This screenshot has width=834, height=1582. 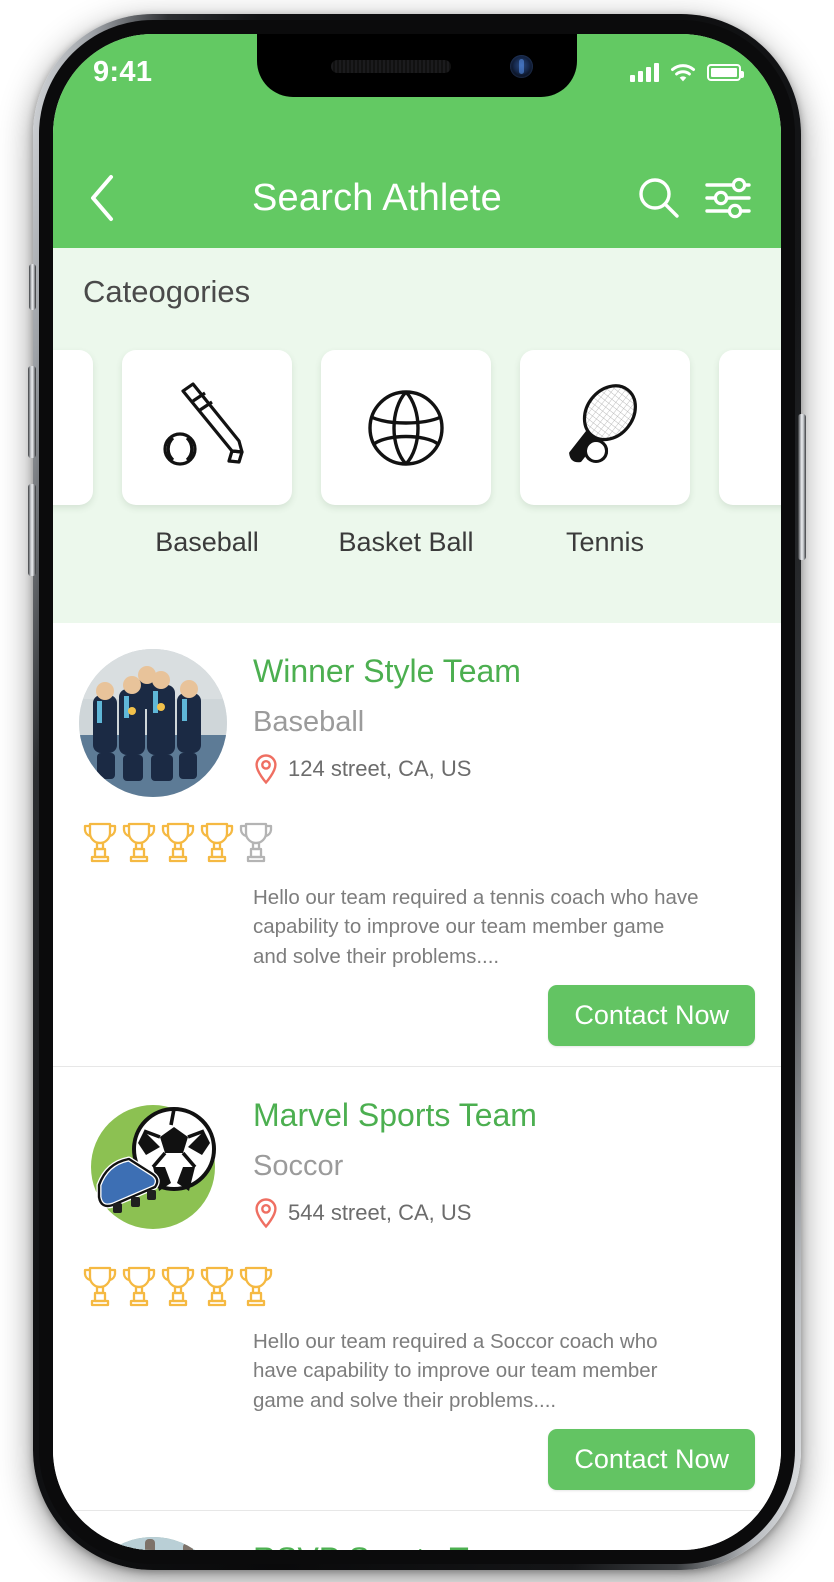 I want to click on team-photo-avatar, so click(x=153, y=723).